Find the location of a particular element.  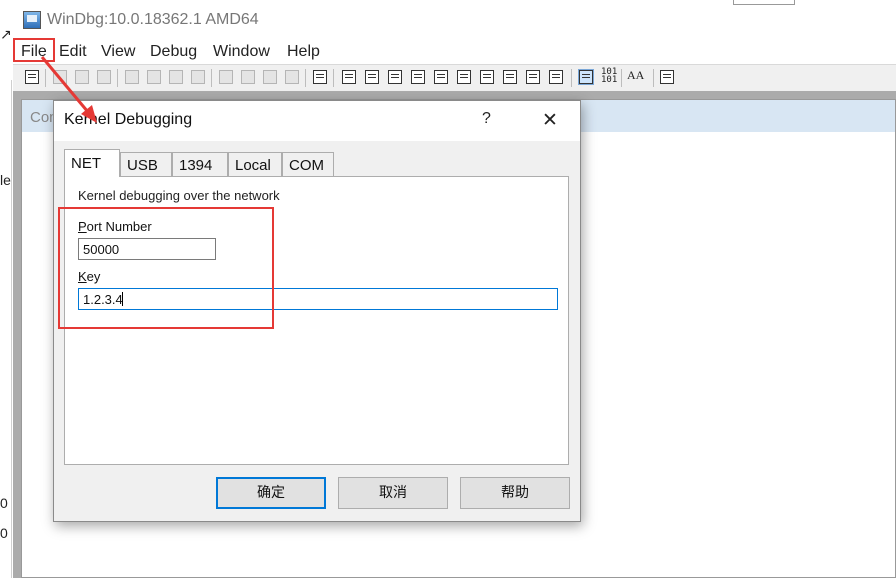

tab-label: NET is located at coordinates (86, 163).